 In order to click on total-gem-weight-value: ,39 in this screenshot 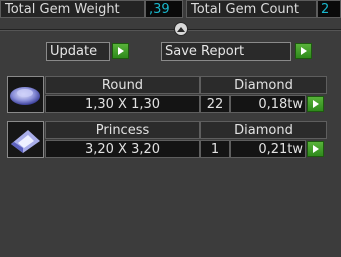, I will do `click(164, 9)`.